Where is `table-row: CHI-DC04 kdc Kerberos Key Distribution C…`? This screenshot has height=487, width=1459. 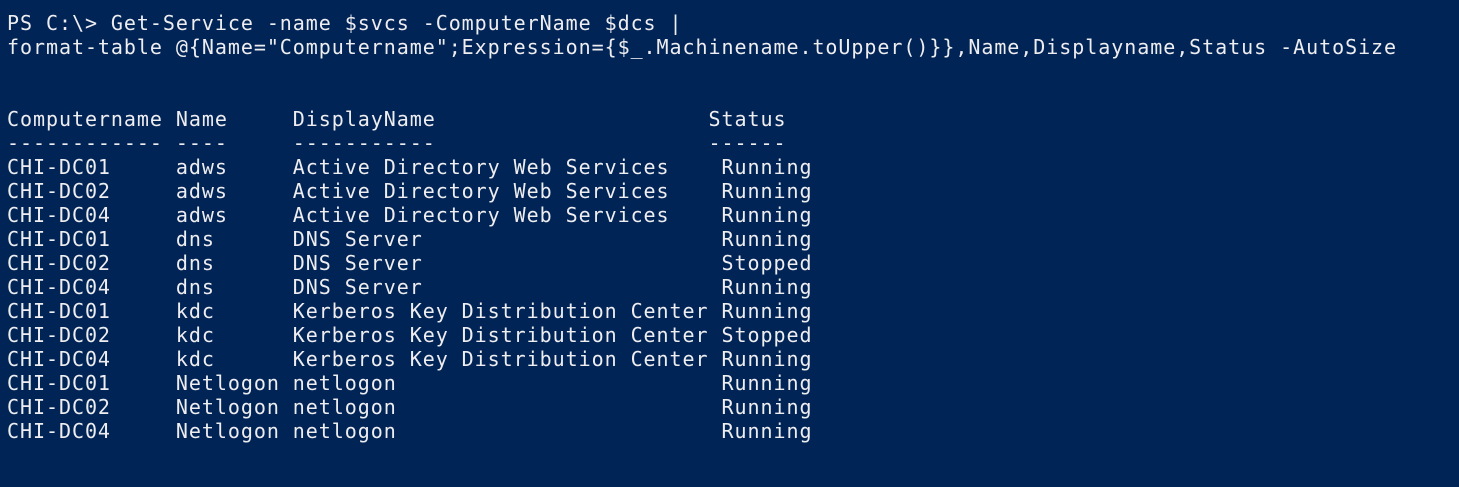 table-row: CHI-DC04 kdc Kerberos Key Distribution C… is located at coordinates (410, 359).